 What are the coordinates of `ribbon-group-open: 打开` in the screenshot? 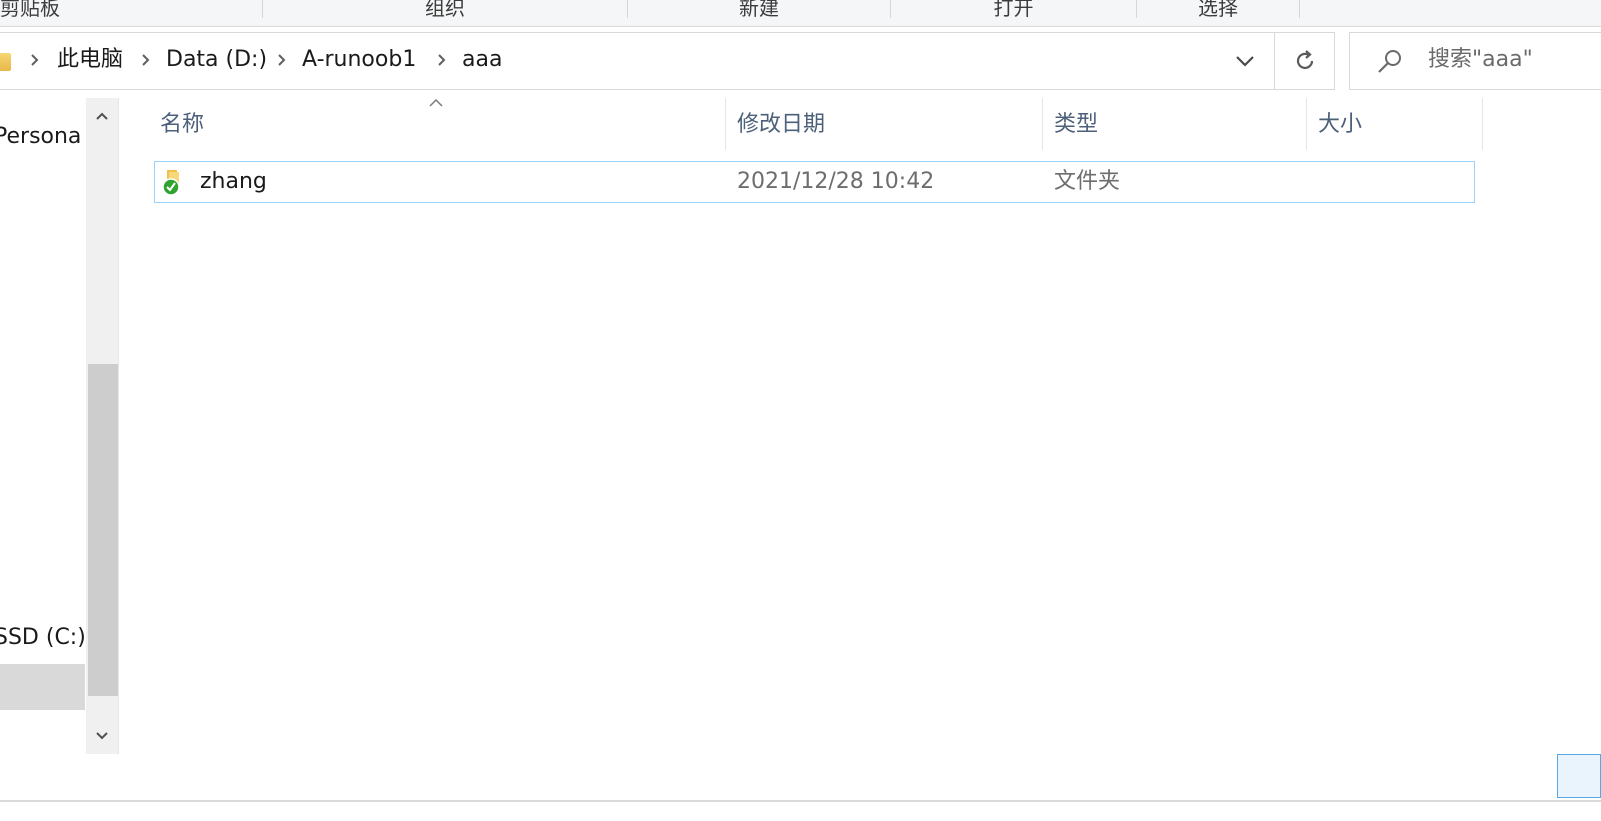 It's located at (1013, 13).